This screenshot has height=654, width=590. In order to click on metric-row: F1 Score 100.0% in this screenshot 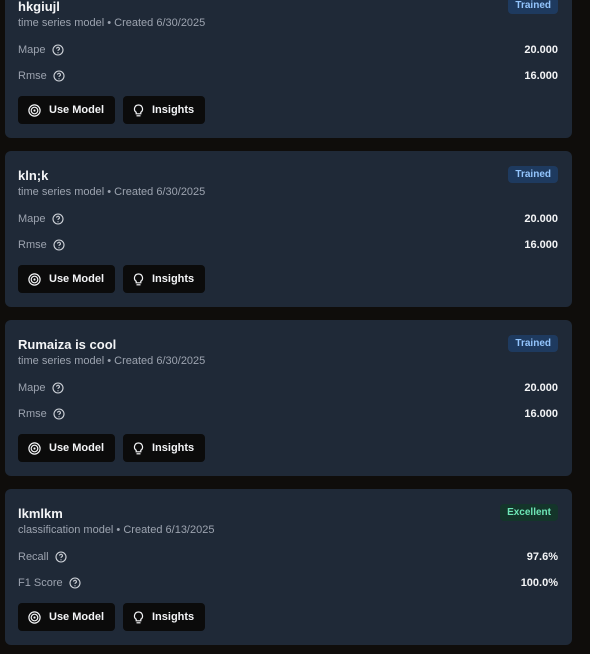, I will do `click(288, 585)`.